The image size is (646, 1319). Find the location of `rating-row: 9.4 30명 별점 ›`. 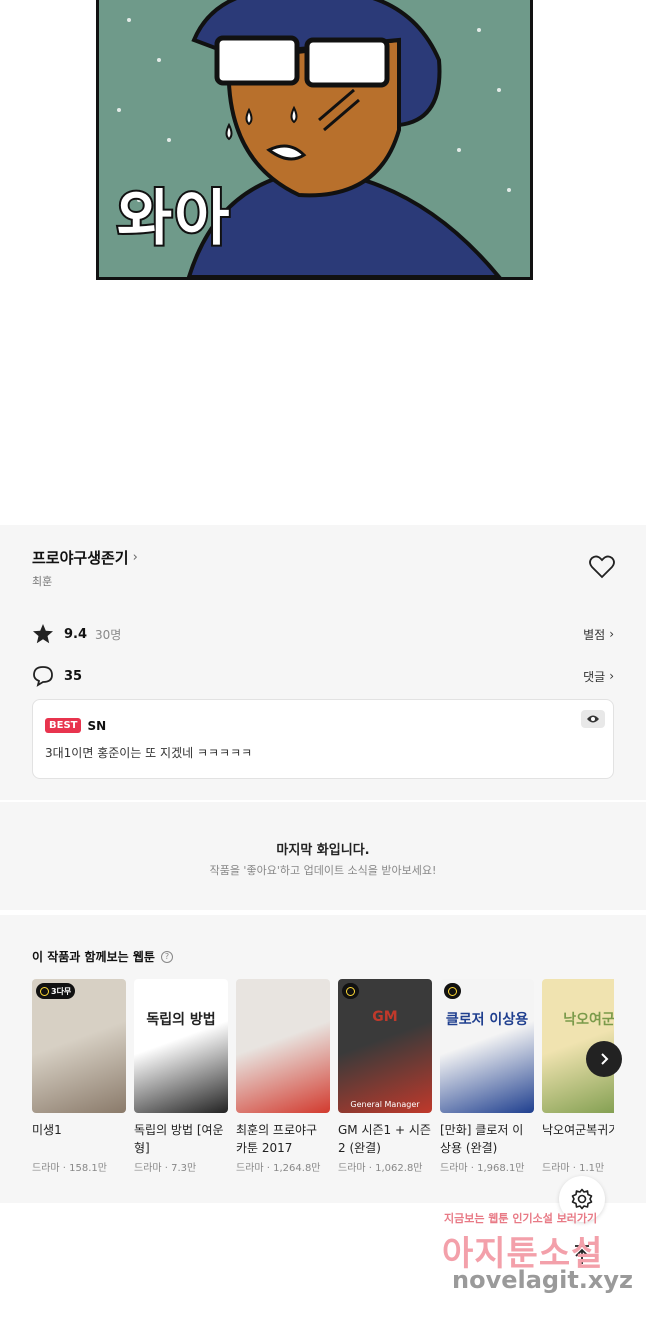

rating-row: 9.4 30명 별점 › is located at coordinates (323, 634).